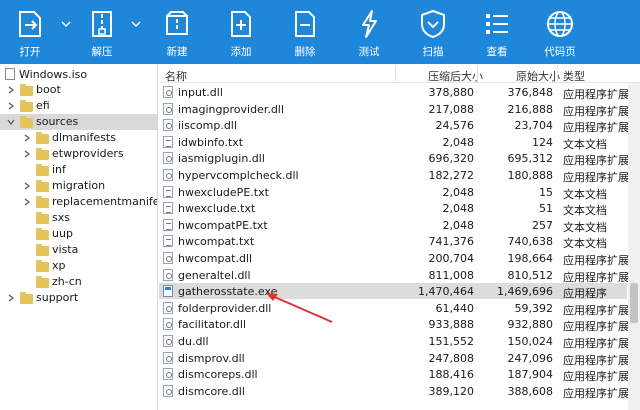  What do you see at coordinates (394, 358) in the screenshot?
I see `file-row: dismprov.dll 247,808 247,096 应用程序扩展` at bounding box center [394, 358].